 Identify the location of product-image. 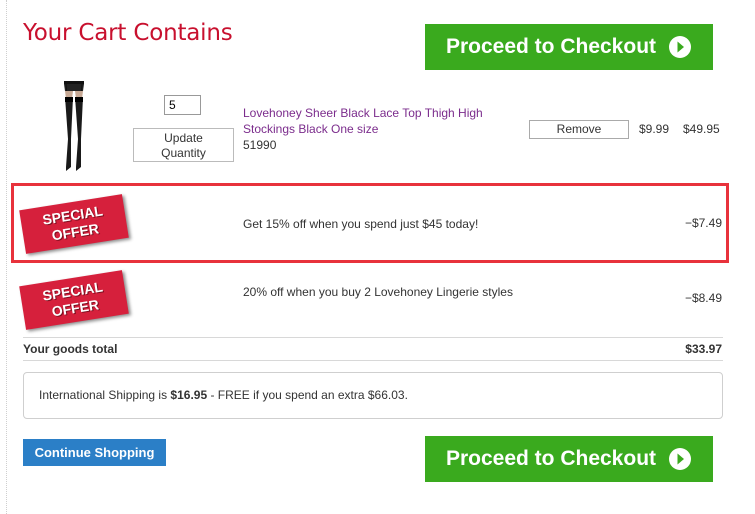
(74, 129).